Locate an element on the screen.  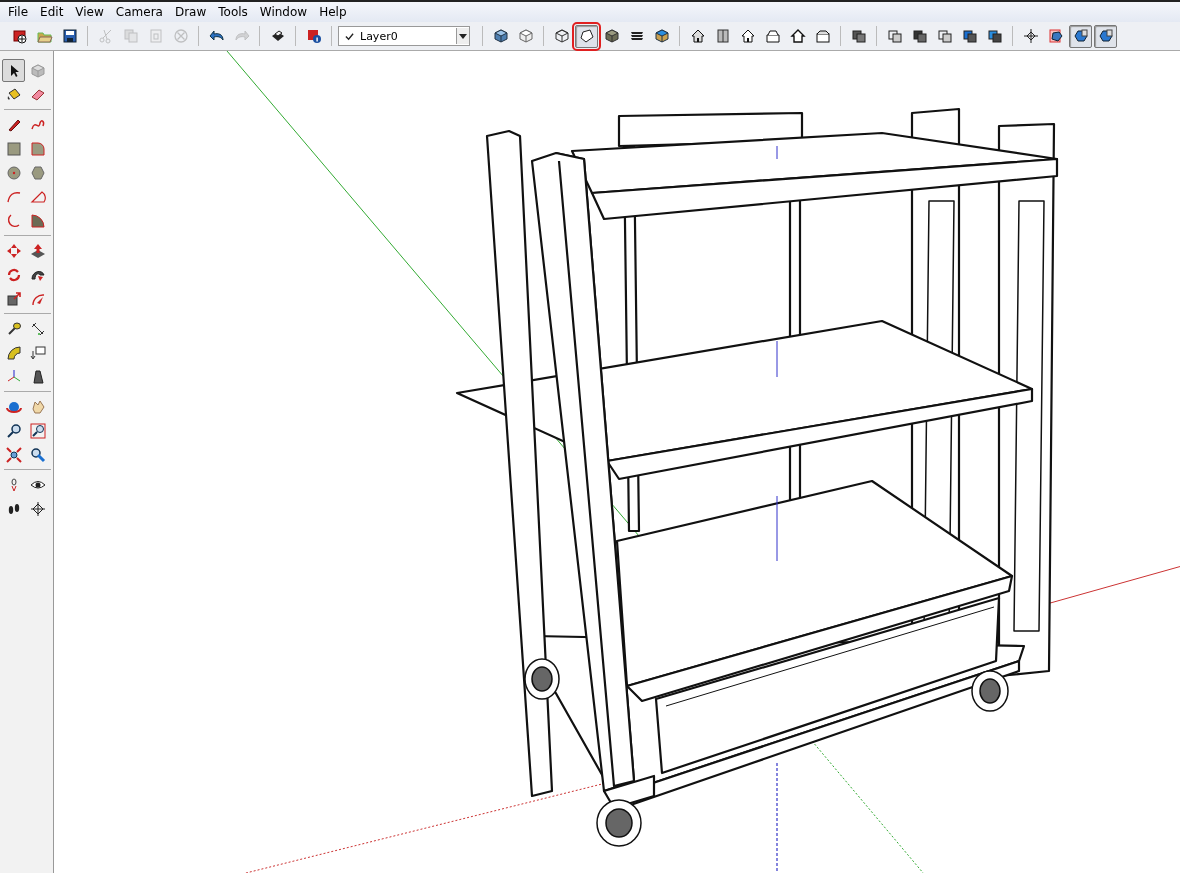
menu-item: Camera is located at coordinates (139, 12).